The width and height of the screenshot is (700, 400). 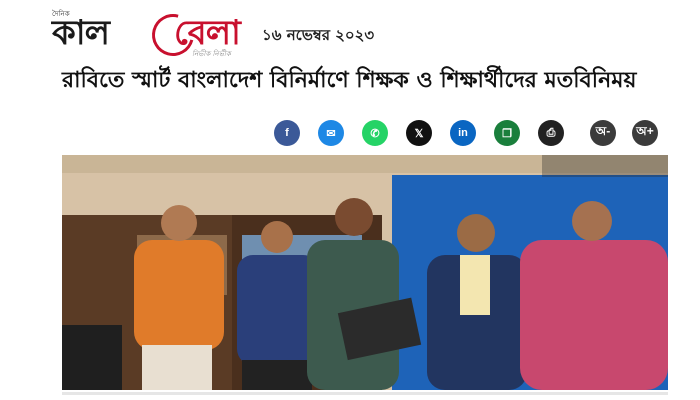 I want to click on copy-link-button: ❐, so click(x=507, y=133).